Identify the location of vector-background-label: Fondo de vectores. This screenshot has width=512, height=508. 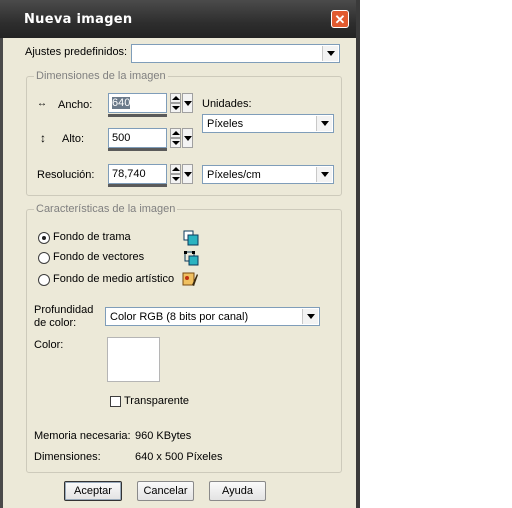
(98, 257).